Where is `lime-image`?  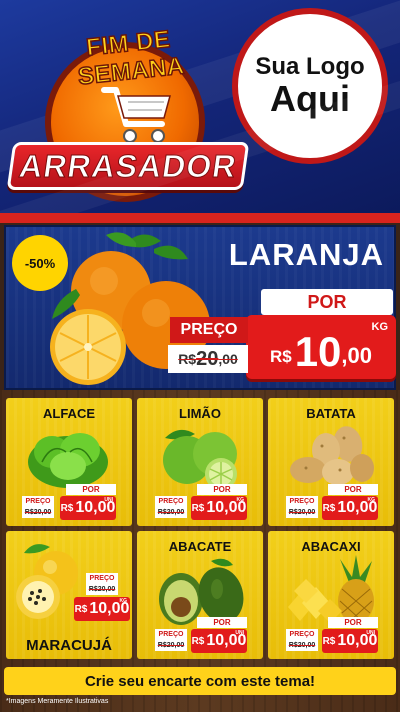 lime-image is located at coordinates (200, 459).